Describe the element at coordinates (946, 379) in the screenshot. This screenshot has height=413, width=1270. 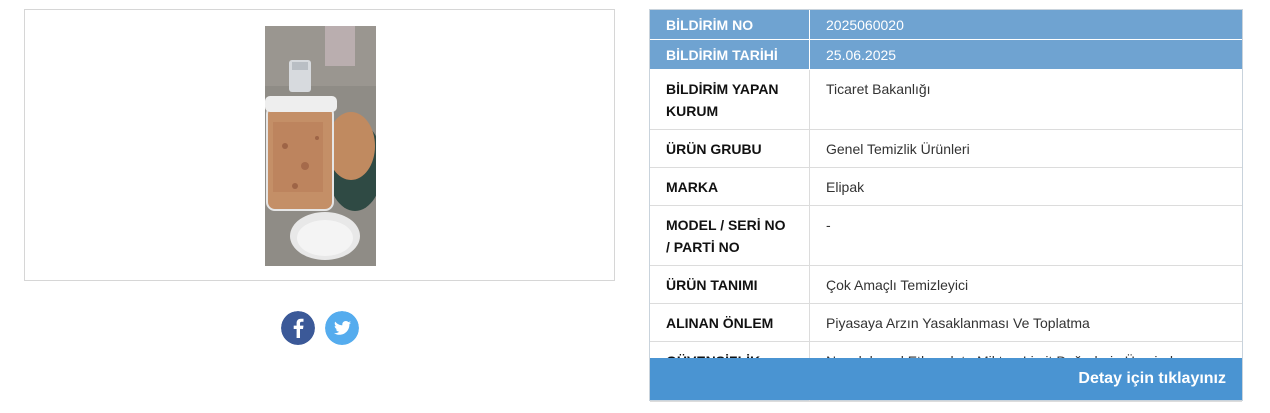
I see `detail-link-button: Detay için tıklayınız` at that location.